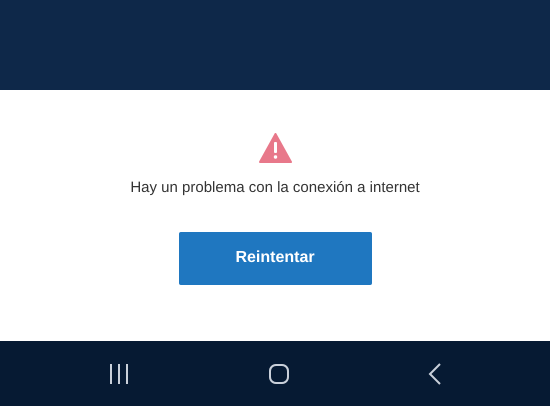  I want to click on retry-button: Reintentar, so click(275, 258).